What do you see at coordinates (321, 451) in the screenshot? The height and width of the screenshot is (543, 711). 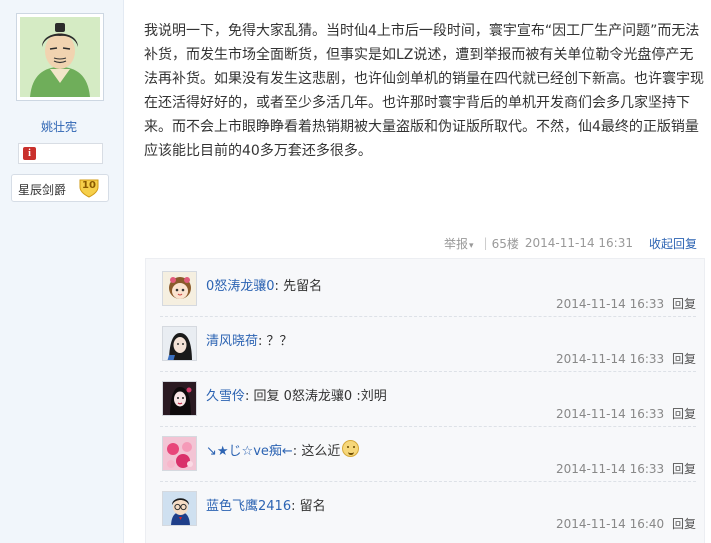 I see `reply-text: 这么近` at bounding box center [321, 451].